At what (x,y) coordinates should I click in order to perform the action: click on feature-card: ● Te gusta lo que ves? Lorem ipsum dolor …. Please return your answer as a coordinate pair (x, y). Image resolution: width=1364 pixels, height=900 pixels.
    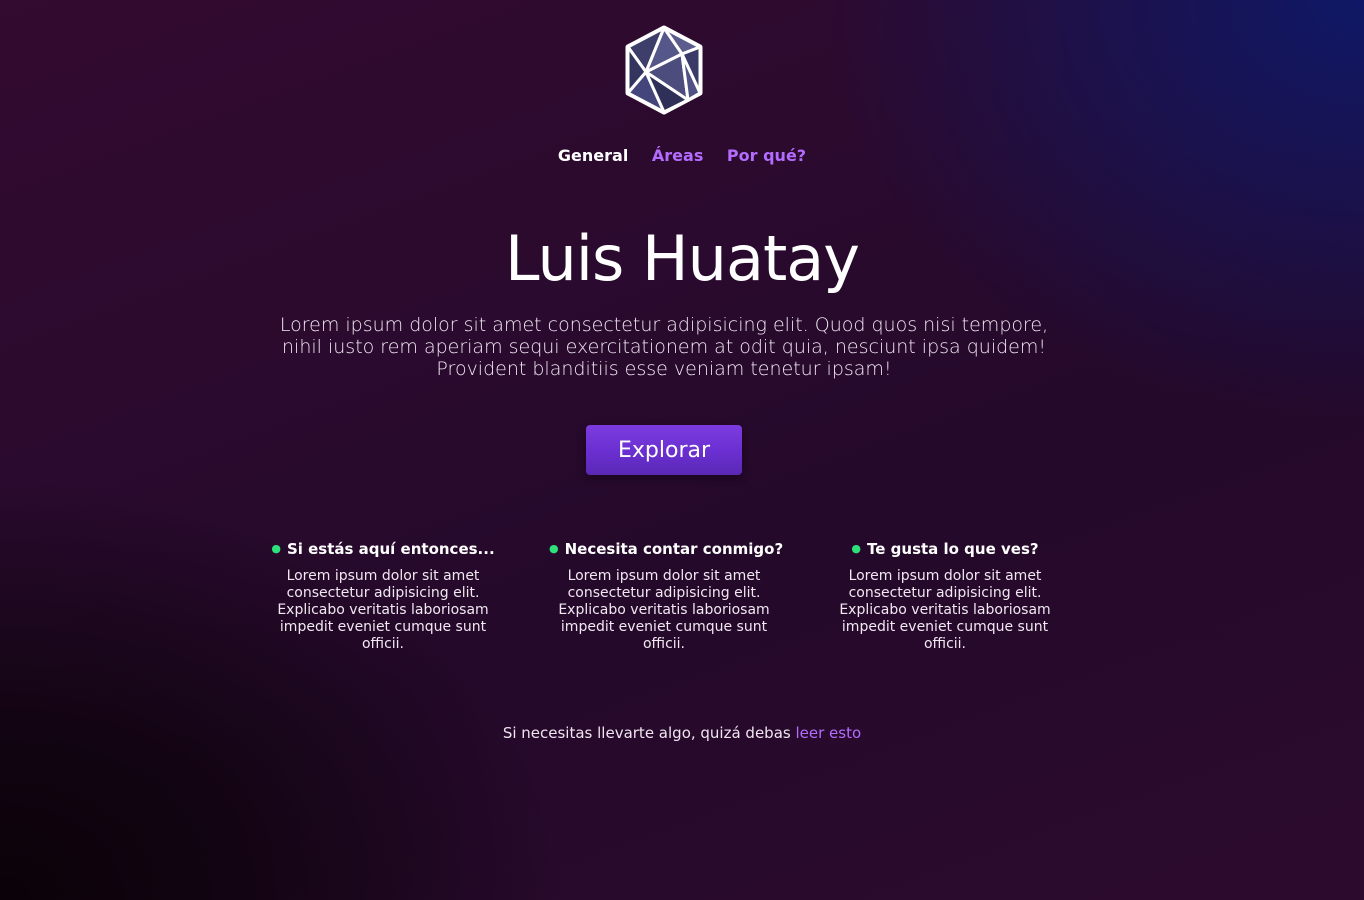
    Looking at the image, I should click on (945, 596).